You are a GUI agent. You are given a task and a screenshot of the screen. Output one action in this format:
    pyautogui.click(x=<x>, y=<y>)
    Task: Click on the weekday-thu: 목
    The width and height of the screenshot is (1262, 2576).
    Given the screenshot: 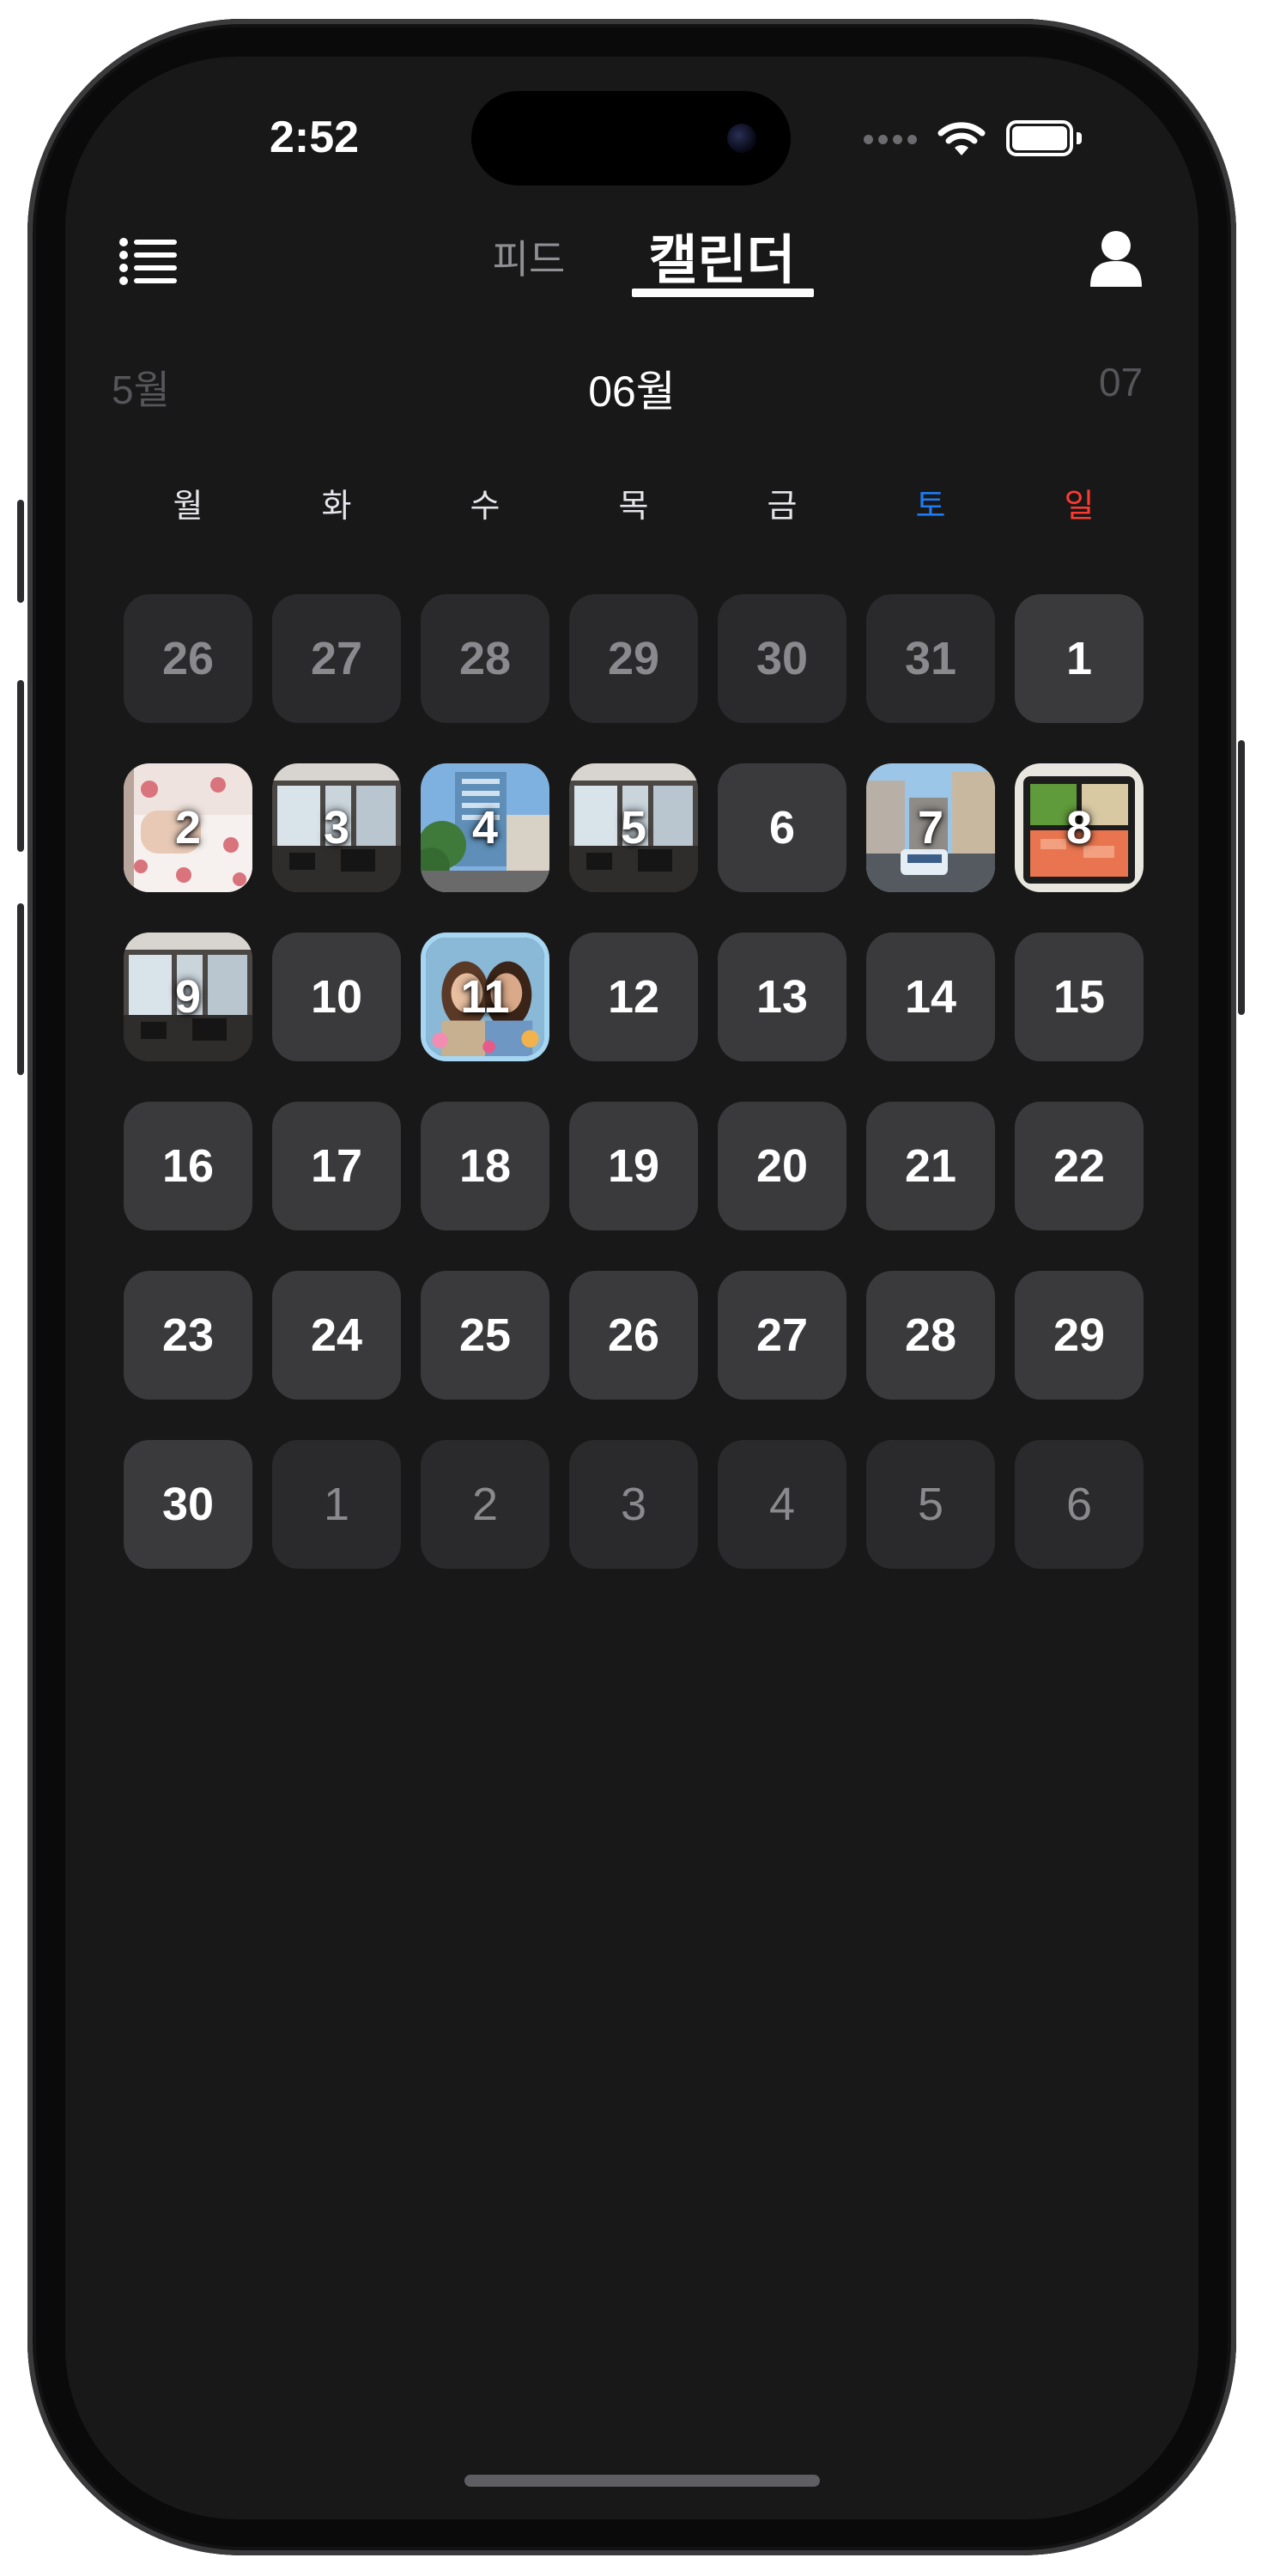 What is the action you would take?
    pyautogui.click(x=633, y=507)
    